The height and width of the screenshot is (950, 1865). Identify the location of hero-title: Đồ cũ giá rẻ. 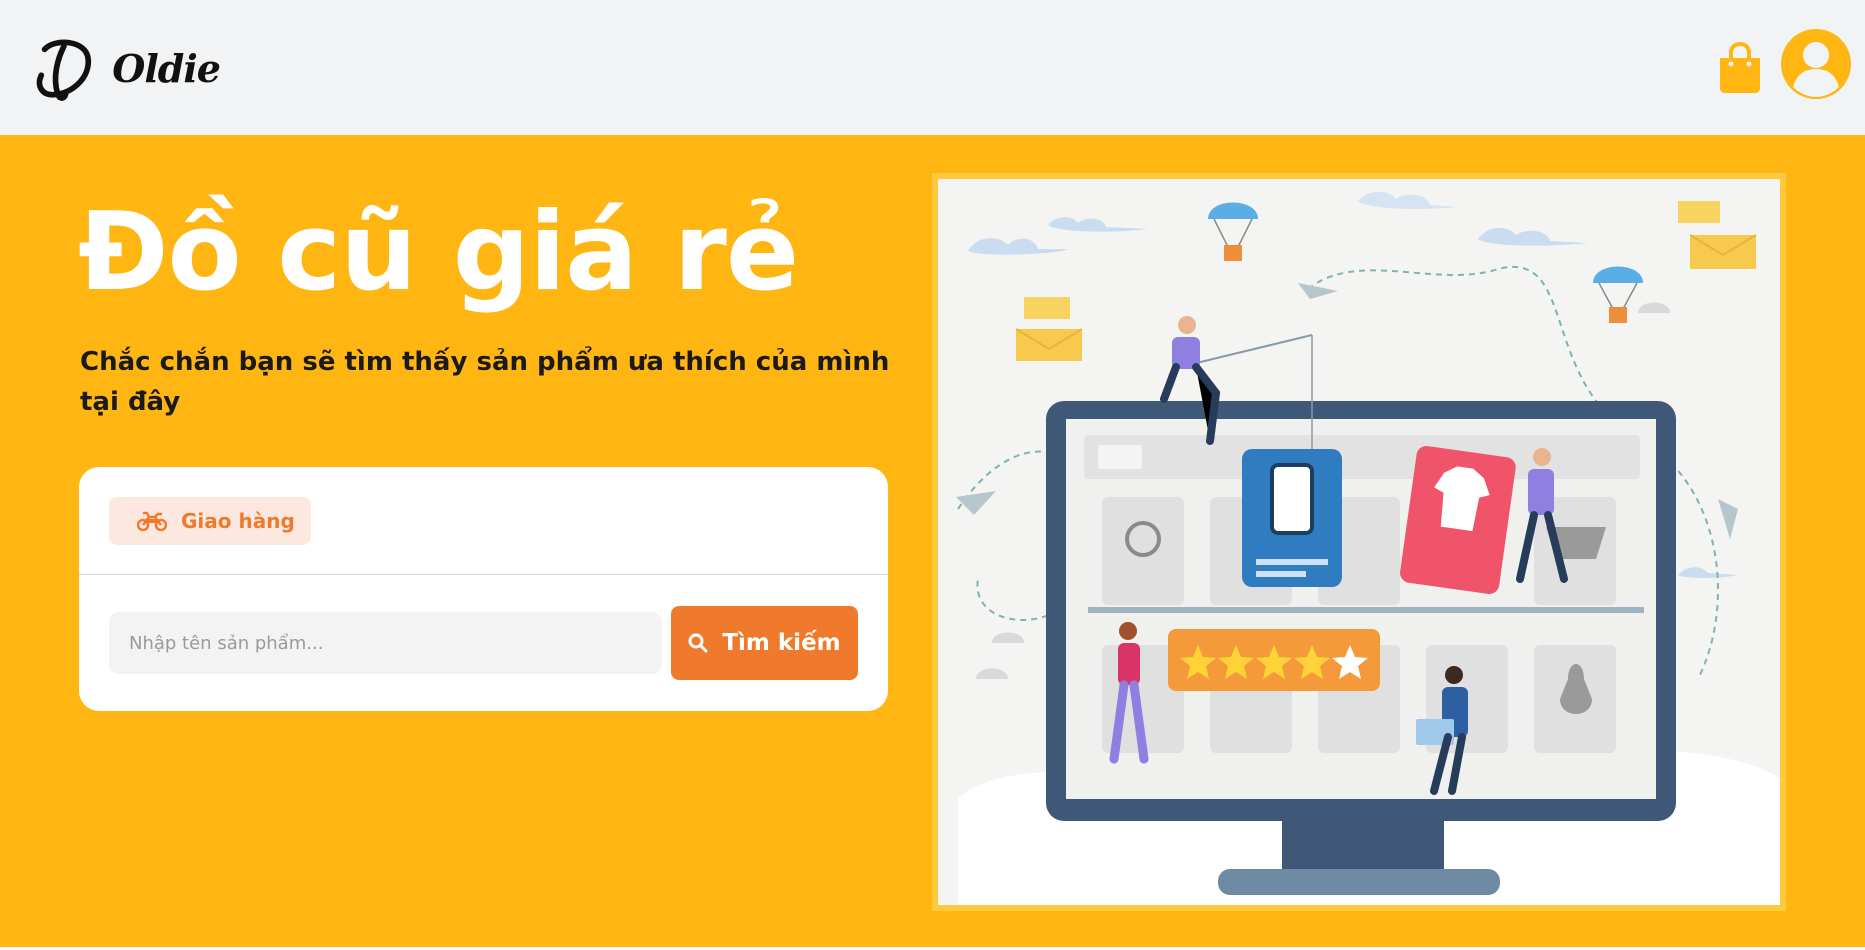
(438, 252).